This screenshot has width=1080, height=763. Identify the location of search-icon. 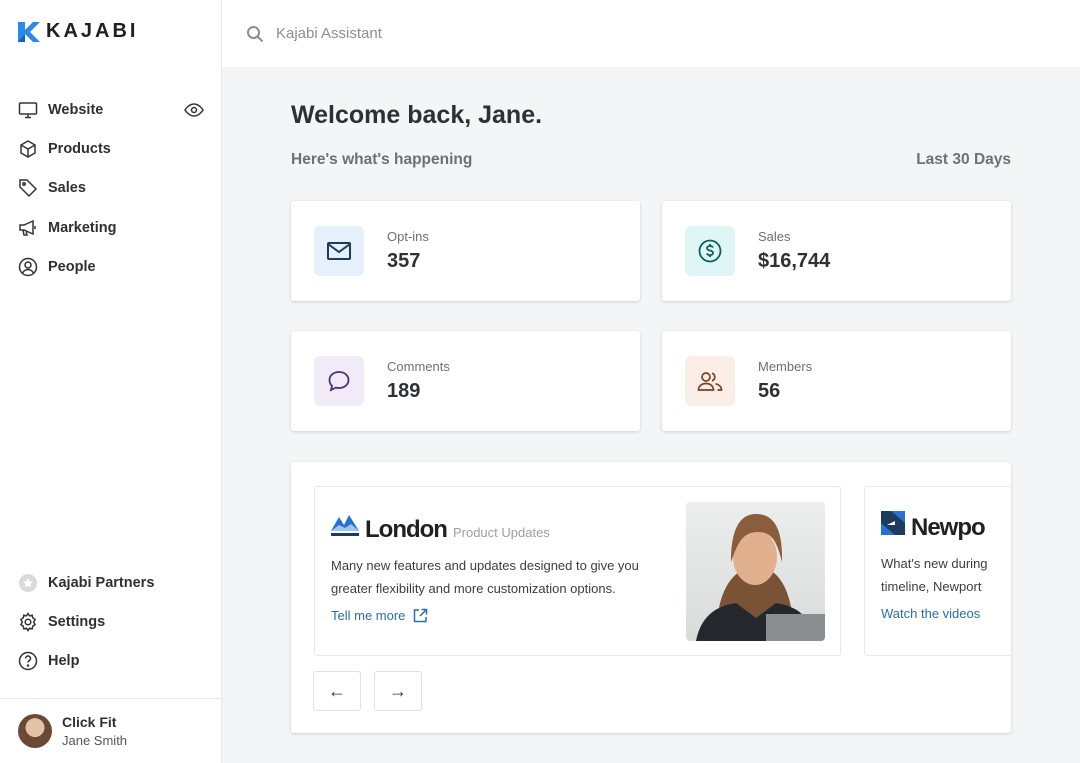
(255, 33).